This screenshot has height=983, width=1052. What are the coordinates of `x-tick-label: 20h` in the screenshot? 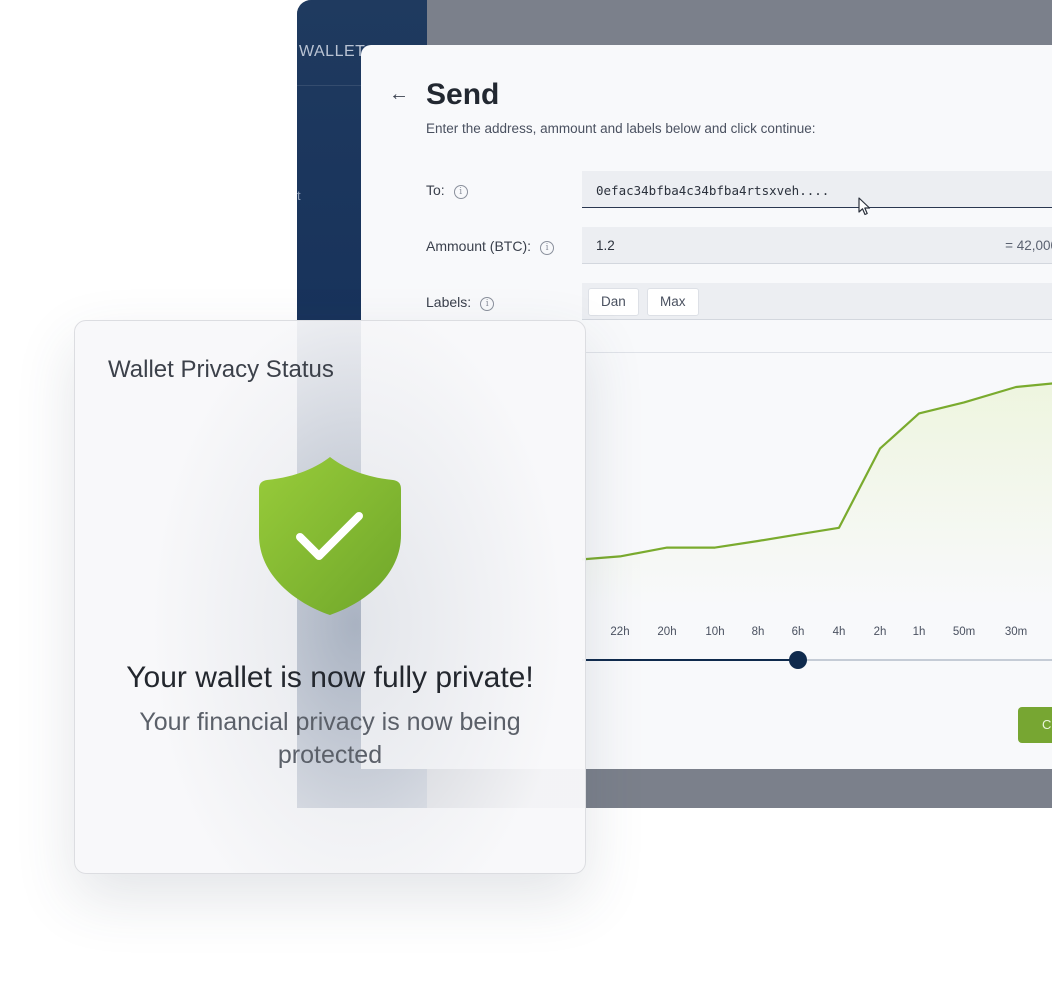 It's located at (666, 632).